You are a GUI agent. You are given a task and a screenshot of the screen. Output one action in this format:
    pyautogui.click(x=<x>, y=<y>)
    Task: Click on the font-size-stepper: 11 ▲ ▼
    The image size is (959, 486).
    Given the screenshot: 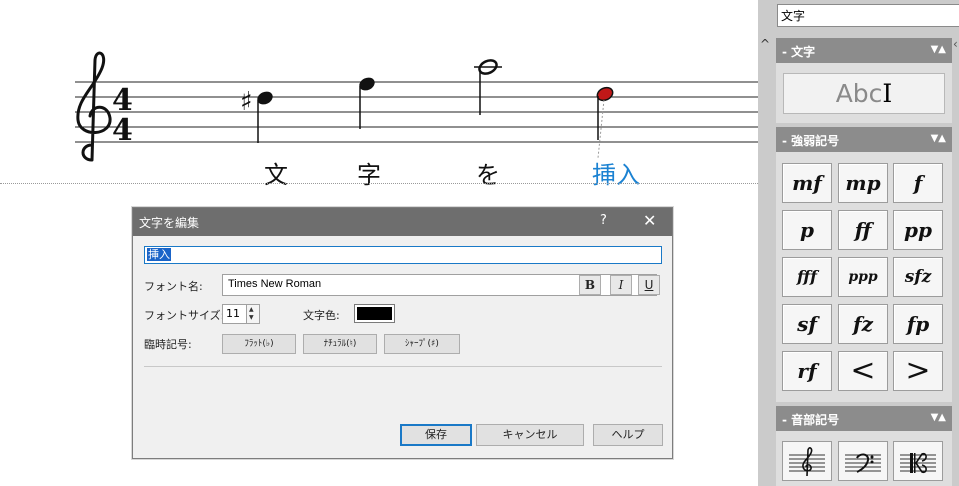 What is the action you would take?
    pyautogui.click(x=241, y=314)
    